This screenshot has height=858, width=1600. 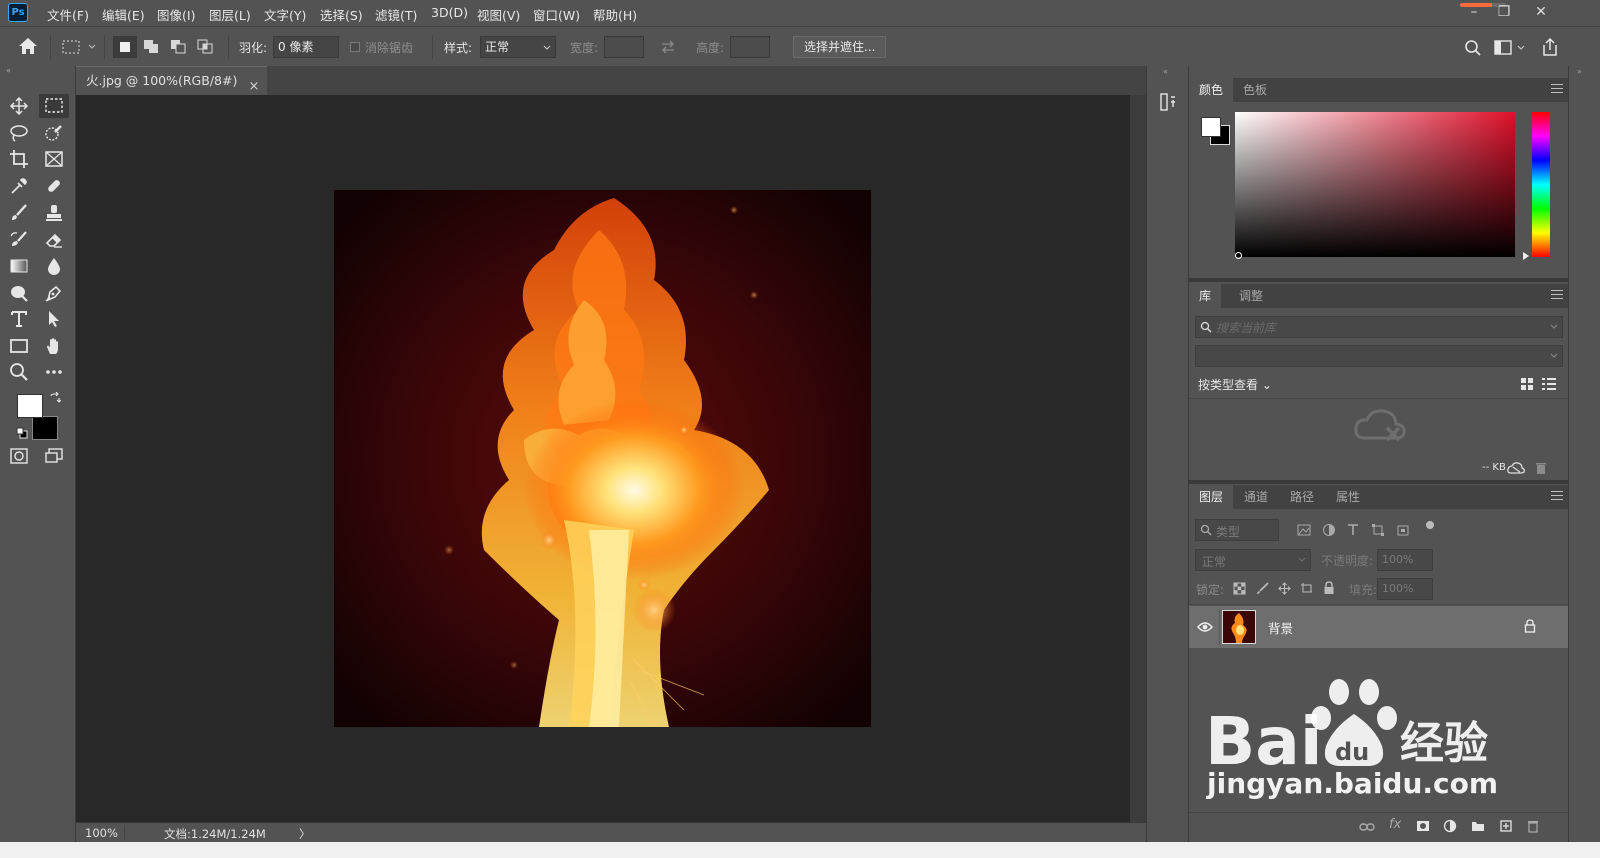 I want to click on eraser-tool-icon, so click(x=54, y=240).